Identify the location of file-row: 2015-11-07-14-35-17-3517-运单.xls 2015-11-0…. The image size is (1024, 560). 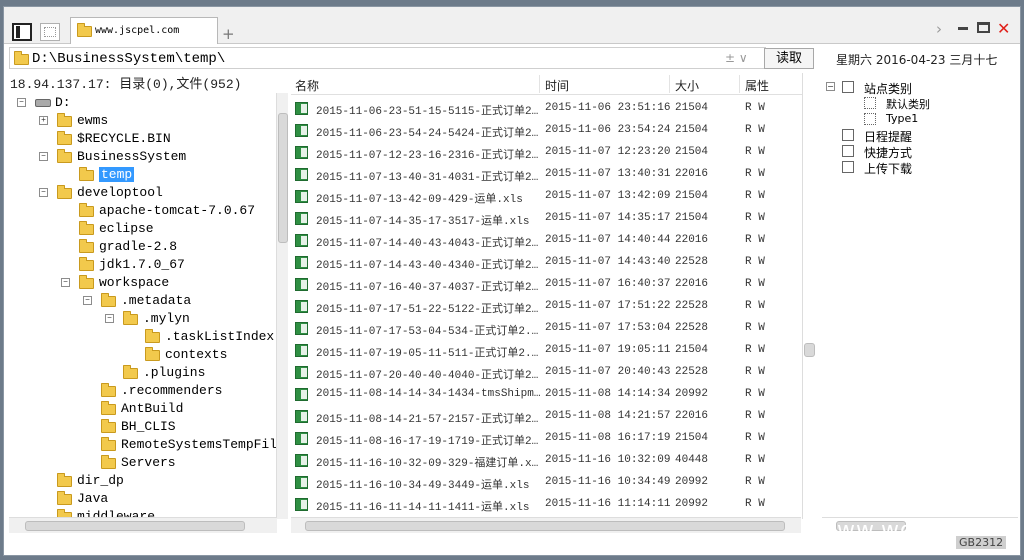
(546, 218).